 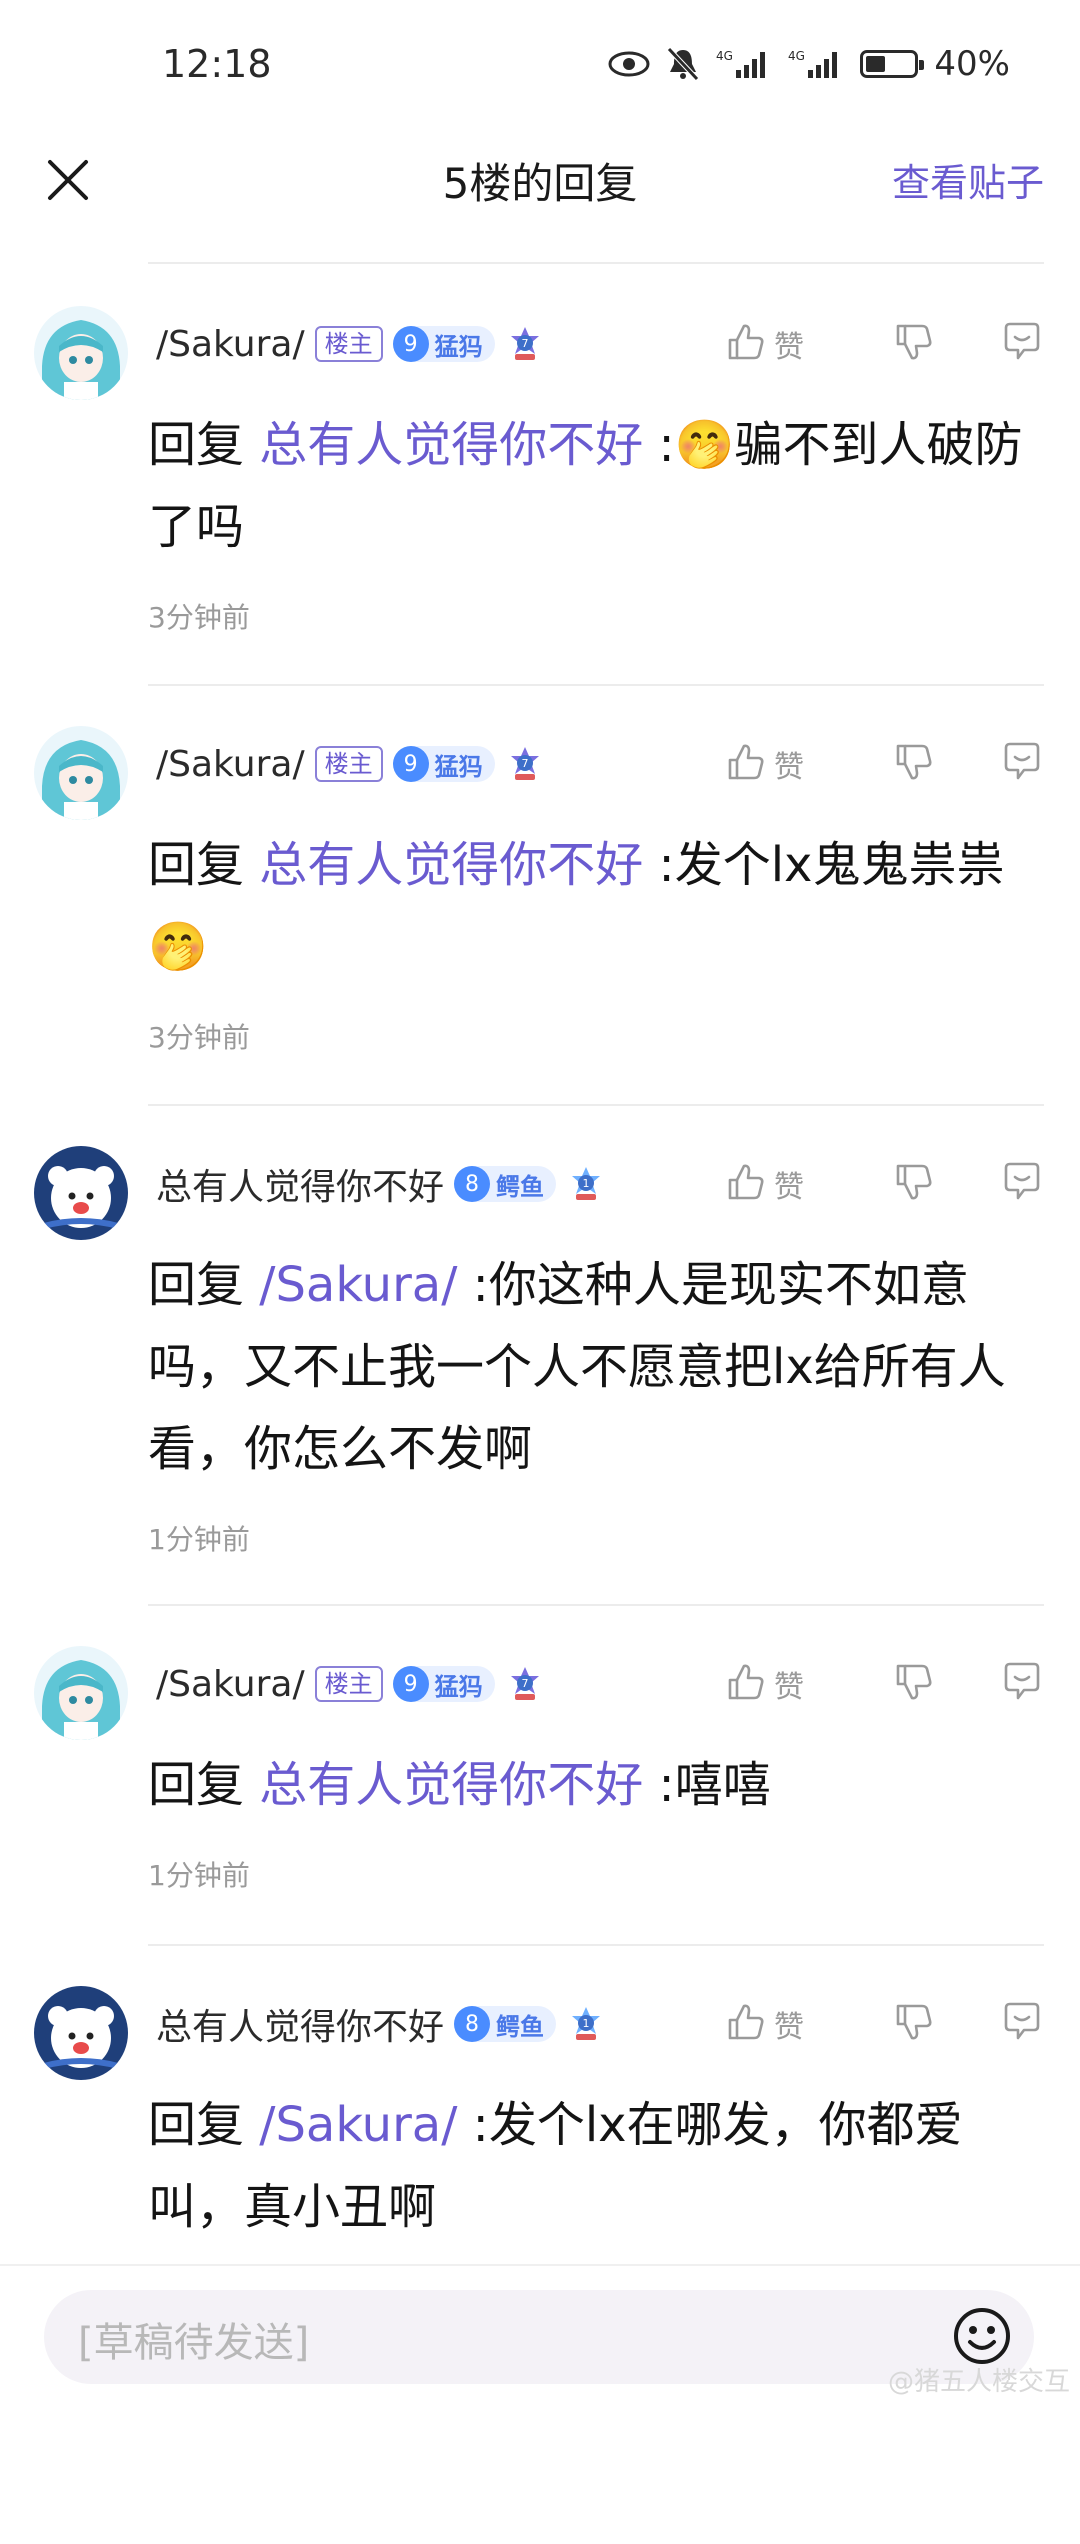 What do you see at coordinates (683, 64) in the screenshot?
I see `bell-mute-icon` at bounding box center [683, 64].